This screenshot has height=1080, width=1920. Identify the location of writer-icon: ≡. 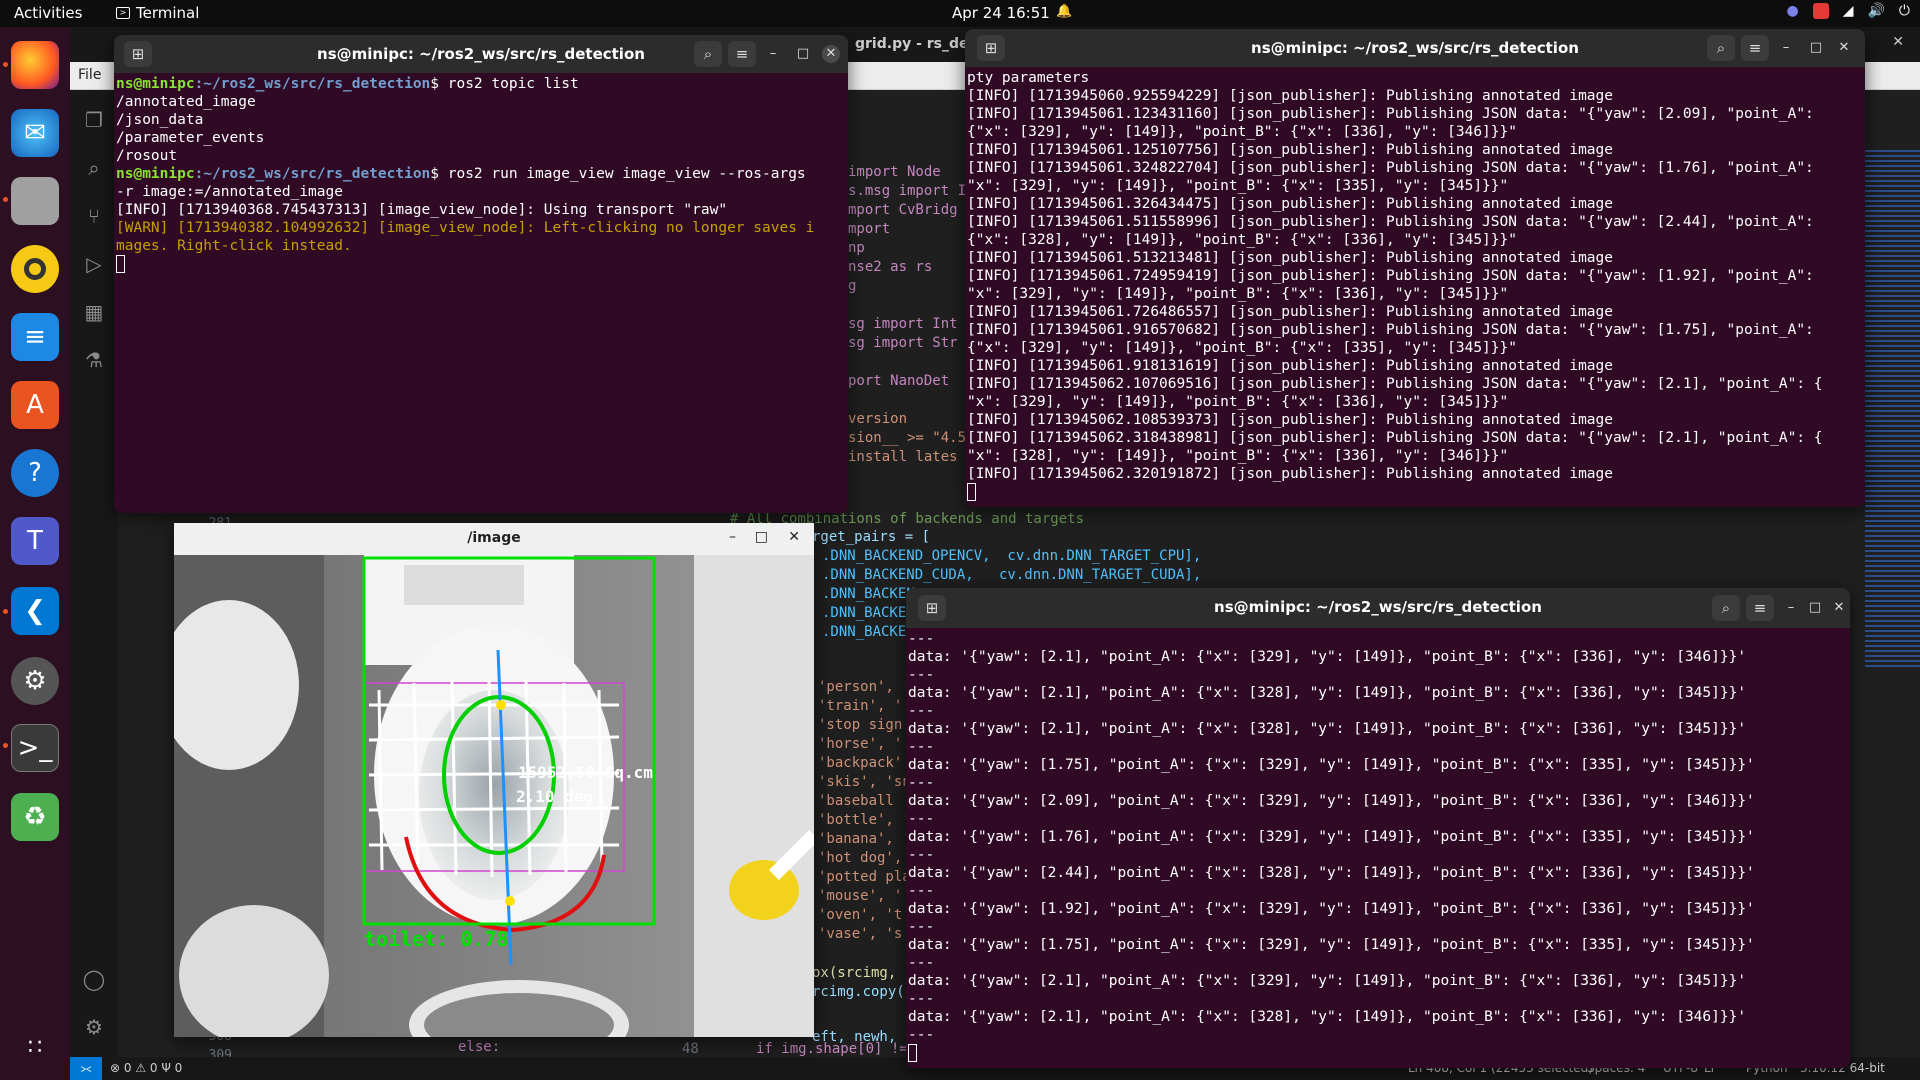
(35, 337).